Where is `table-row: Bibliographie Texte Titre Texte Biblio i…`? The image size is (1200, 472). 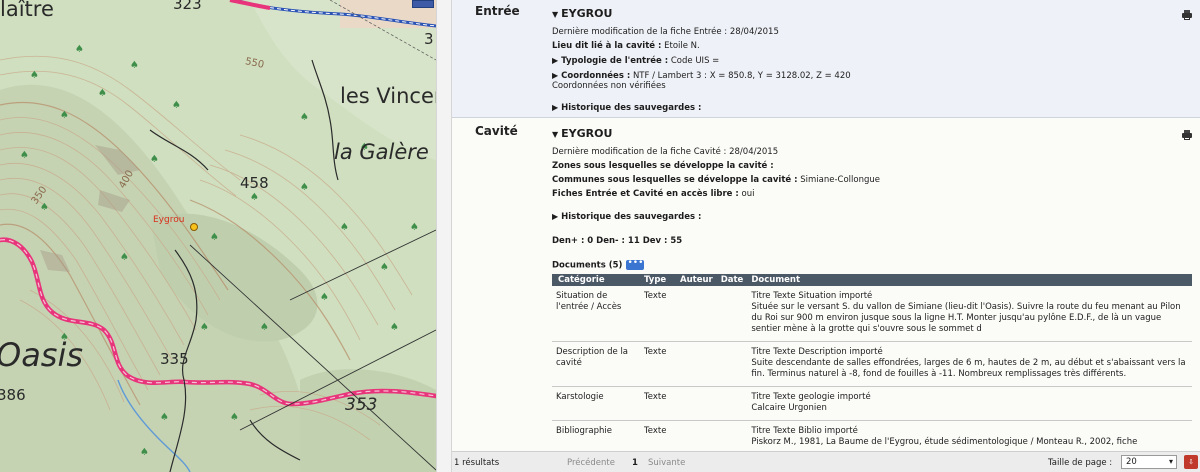 table-row: Bibliographie Texte Titre Texte Biblio i… is located at coordinates (872, 435).